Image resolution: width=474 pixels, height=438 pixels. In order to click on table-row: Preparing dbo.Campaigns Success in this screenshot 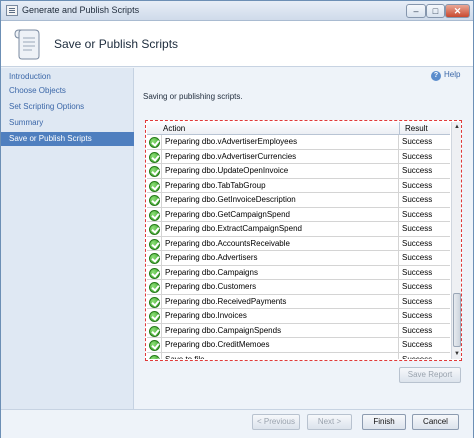, I will do `click(298, 272)`.